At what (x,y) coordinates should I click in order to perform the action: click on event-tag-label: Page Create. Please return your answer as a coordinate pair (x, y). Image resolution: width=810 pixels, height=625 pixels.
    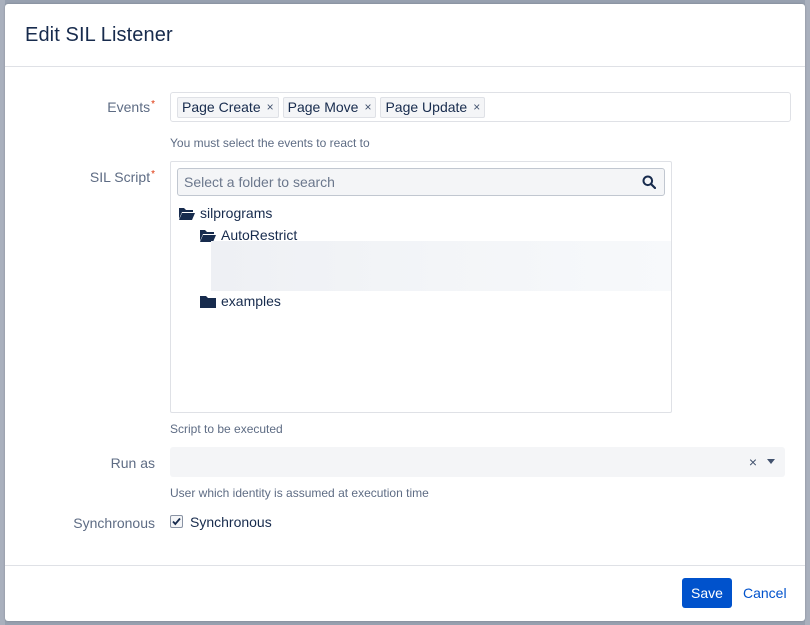
    Looking at the image, I should click on (221, 107).